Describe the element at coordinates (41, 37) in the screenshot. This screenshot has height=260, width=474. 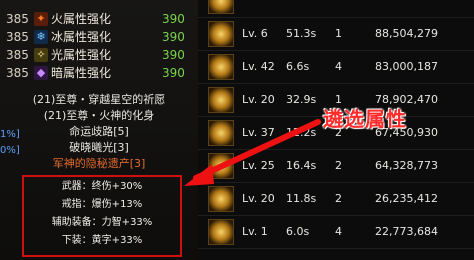
I see `ice-icon: ❄` at that location.